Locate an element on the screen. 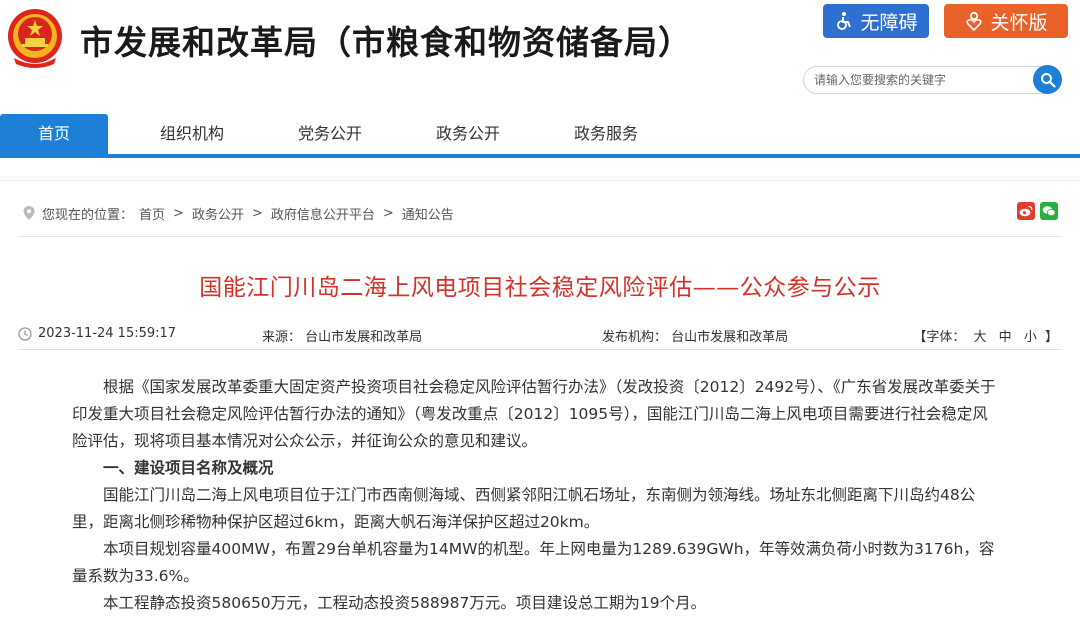 This screenshot has height=642, width=1080. font-size-large-button: 大 is located at coordinates (980, 337).